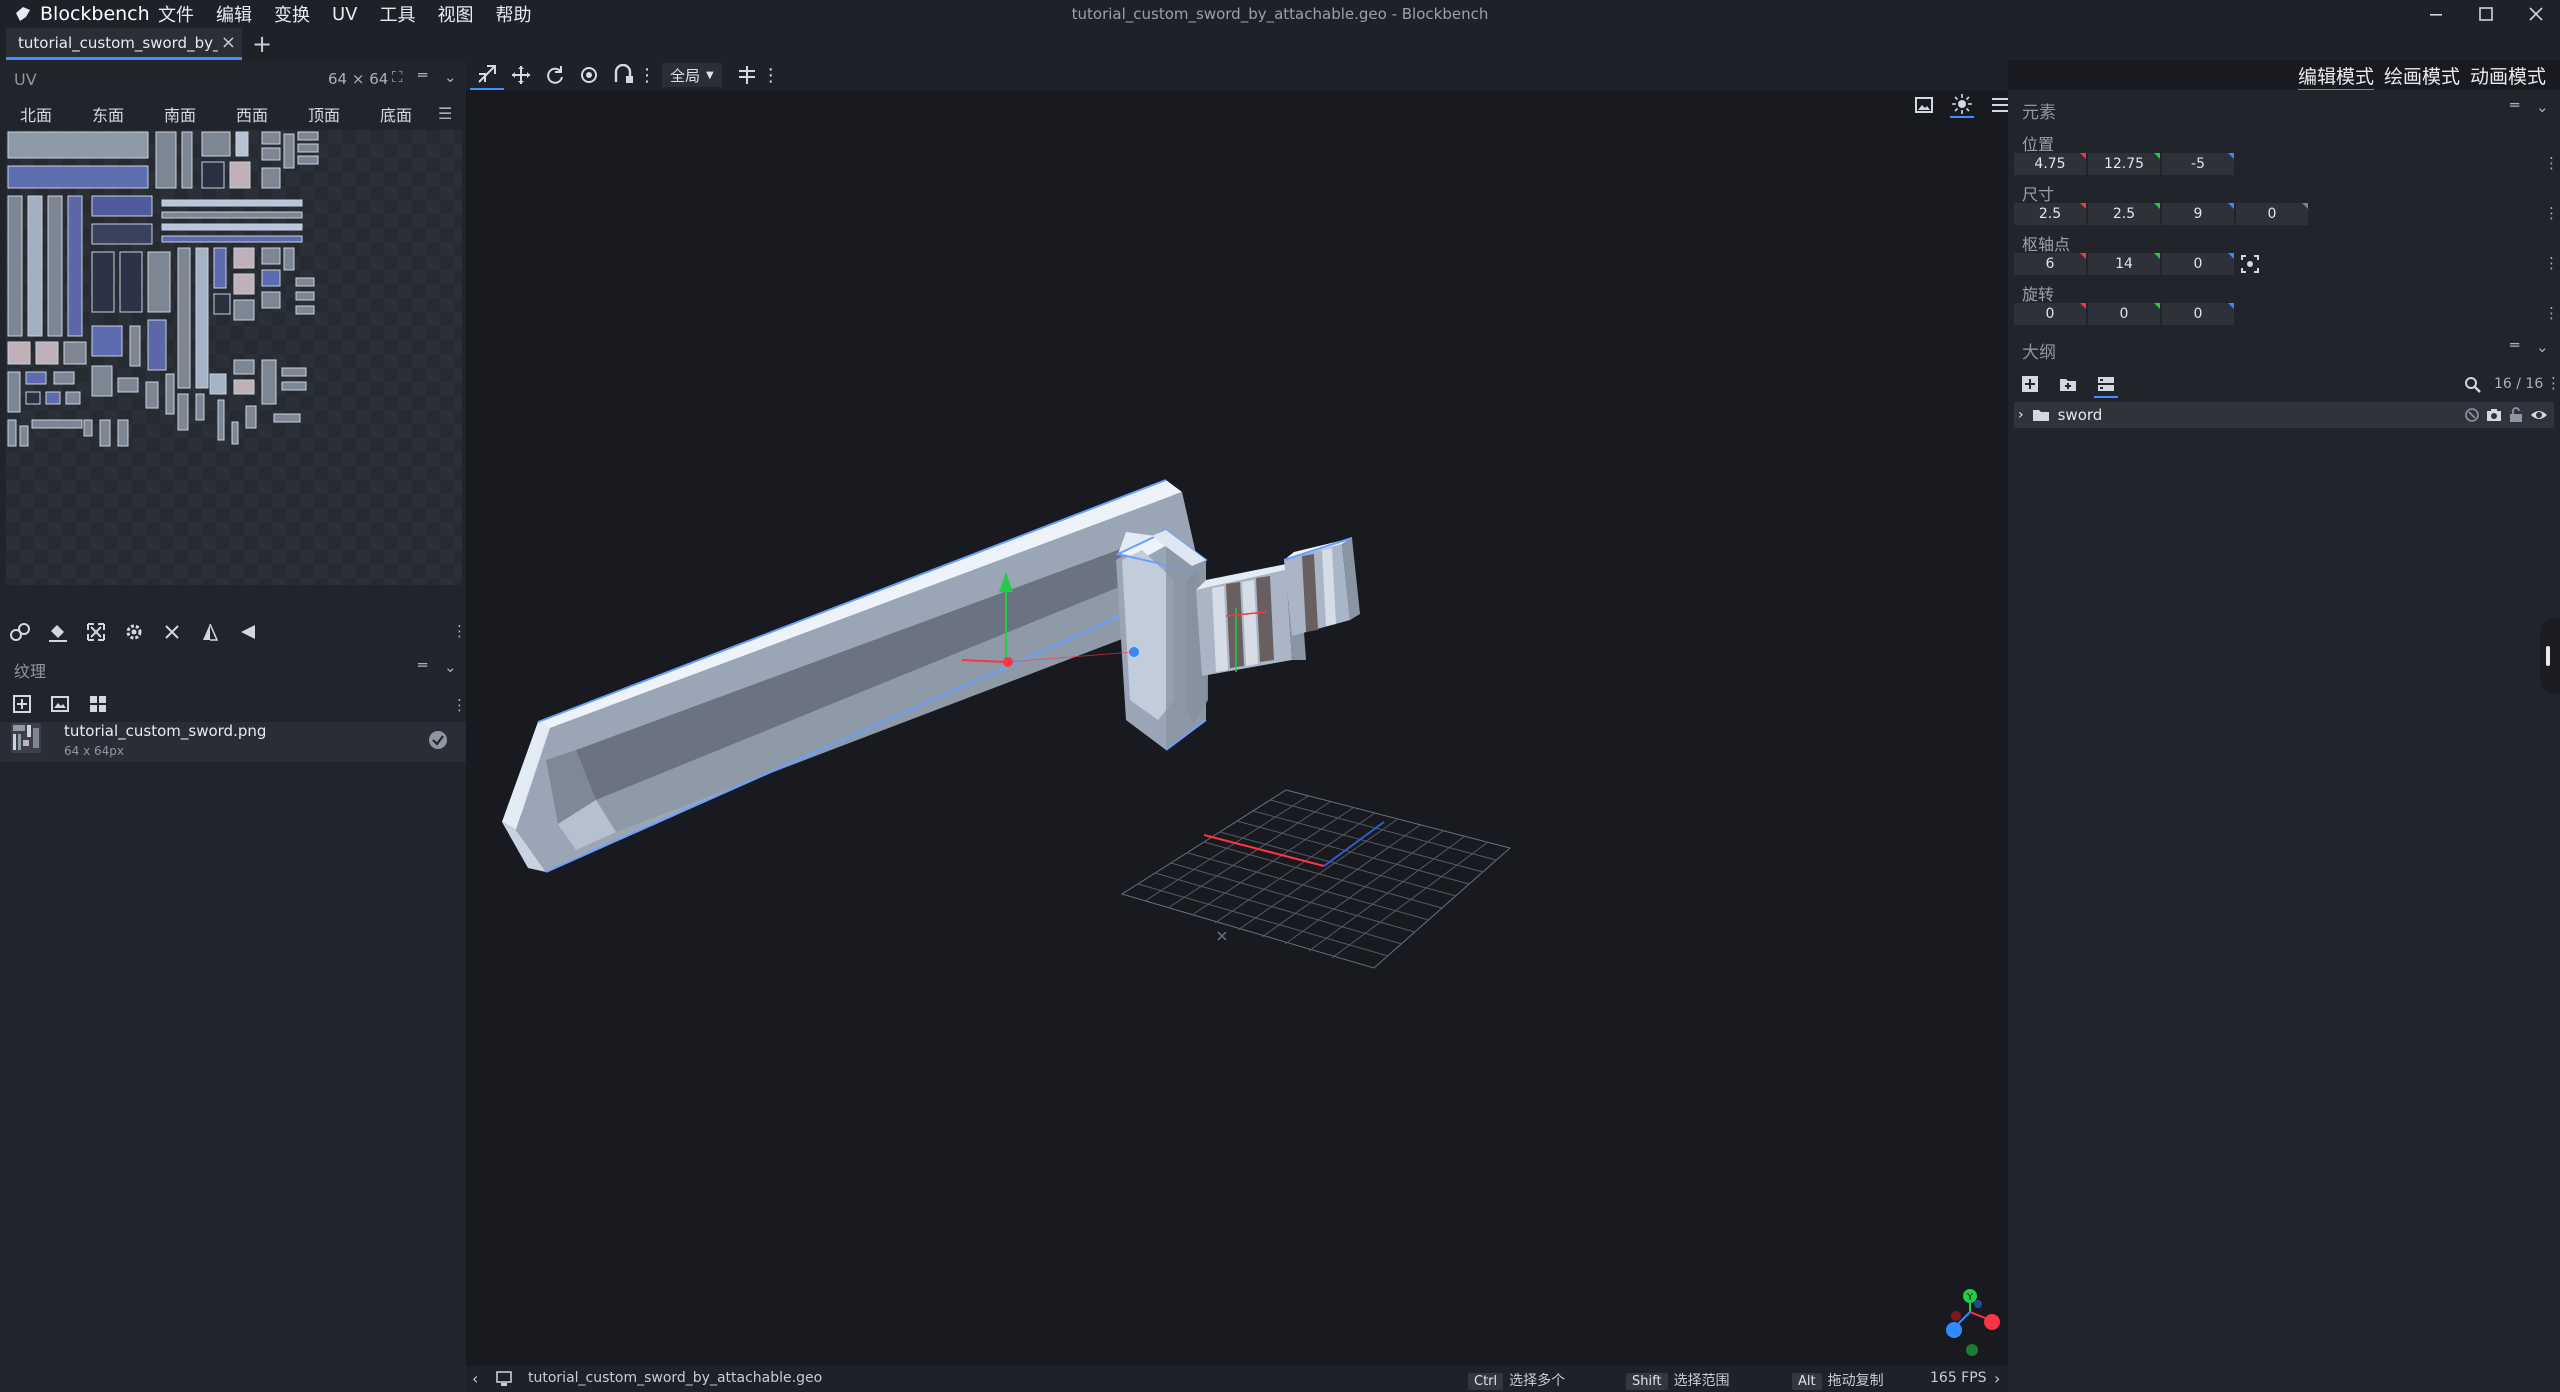 The width and height of the screenshot is (2560, 1392). I want to click on menu-file: 文件, so click(176, 14).